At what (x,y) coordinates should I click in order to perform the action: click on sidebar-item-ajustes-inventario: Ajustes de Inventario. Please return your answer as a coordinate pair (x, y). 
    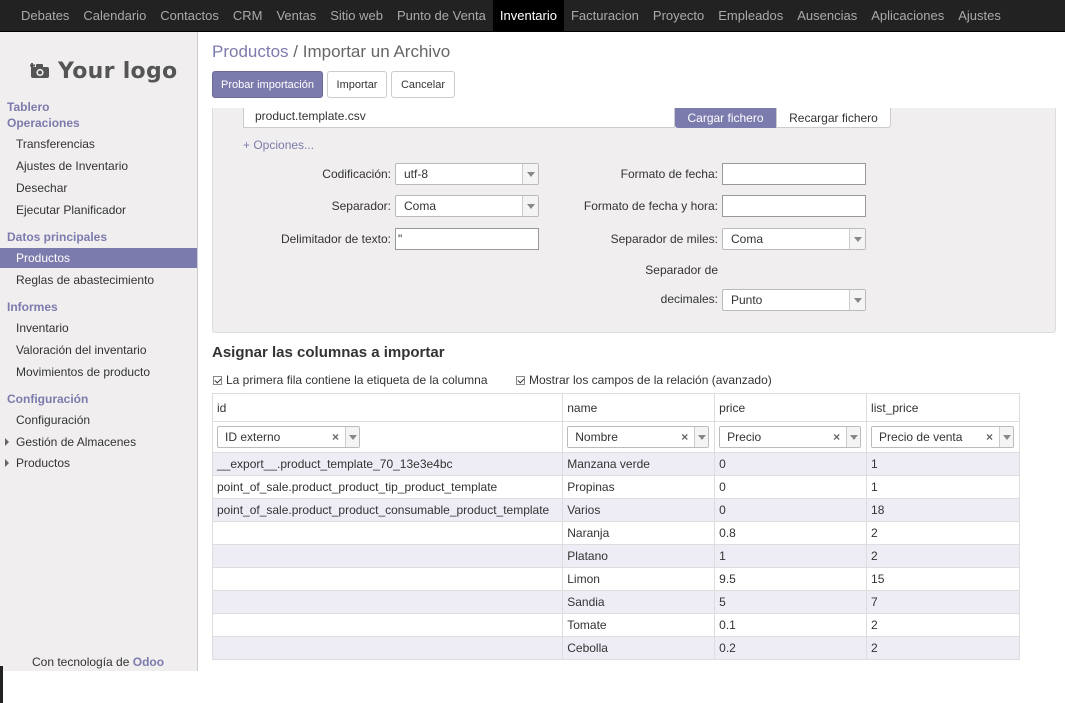
    Looking at the image, I should click on (98, 166).